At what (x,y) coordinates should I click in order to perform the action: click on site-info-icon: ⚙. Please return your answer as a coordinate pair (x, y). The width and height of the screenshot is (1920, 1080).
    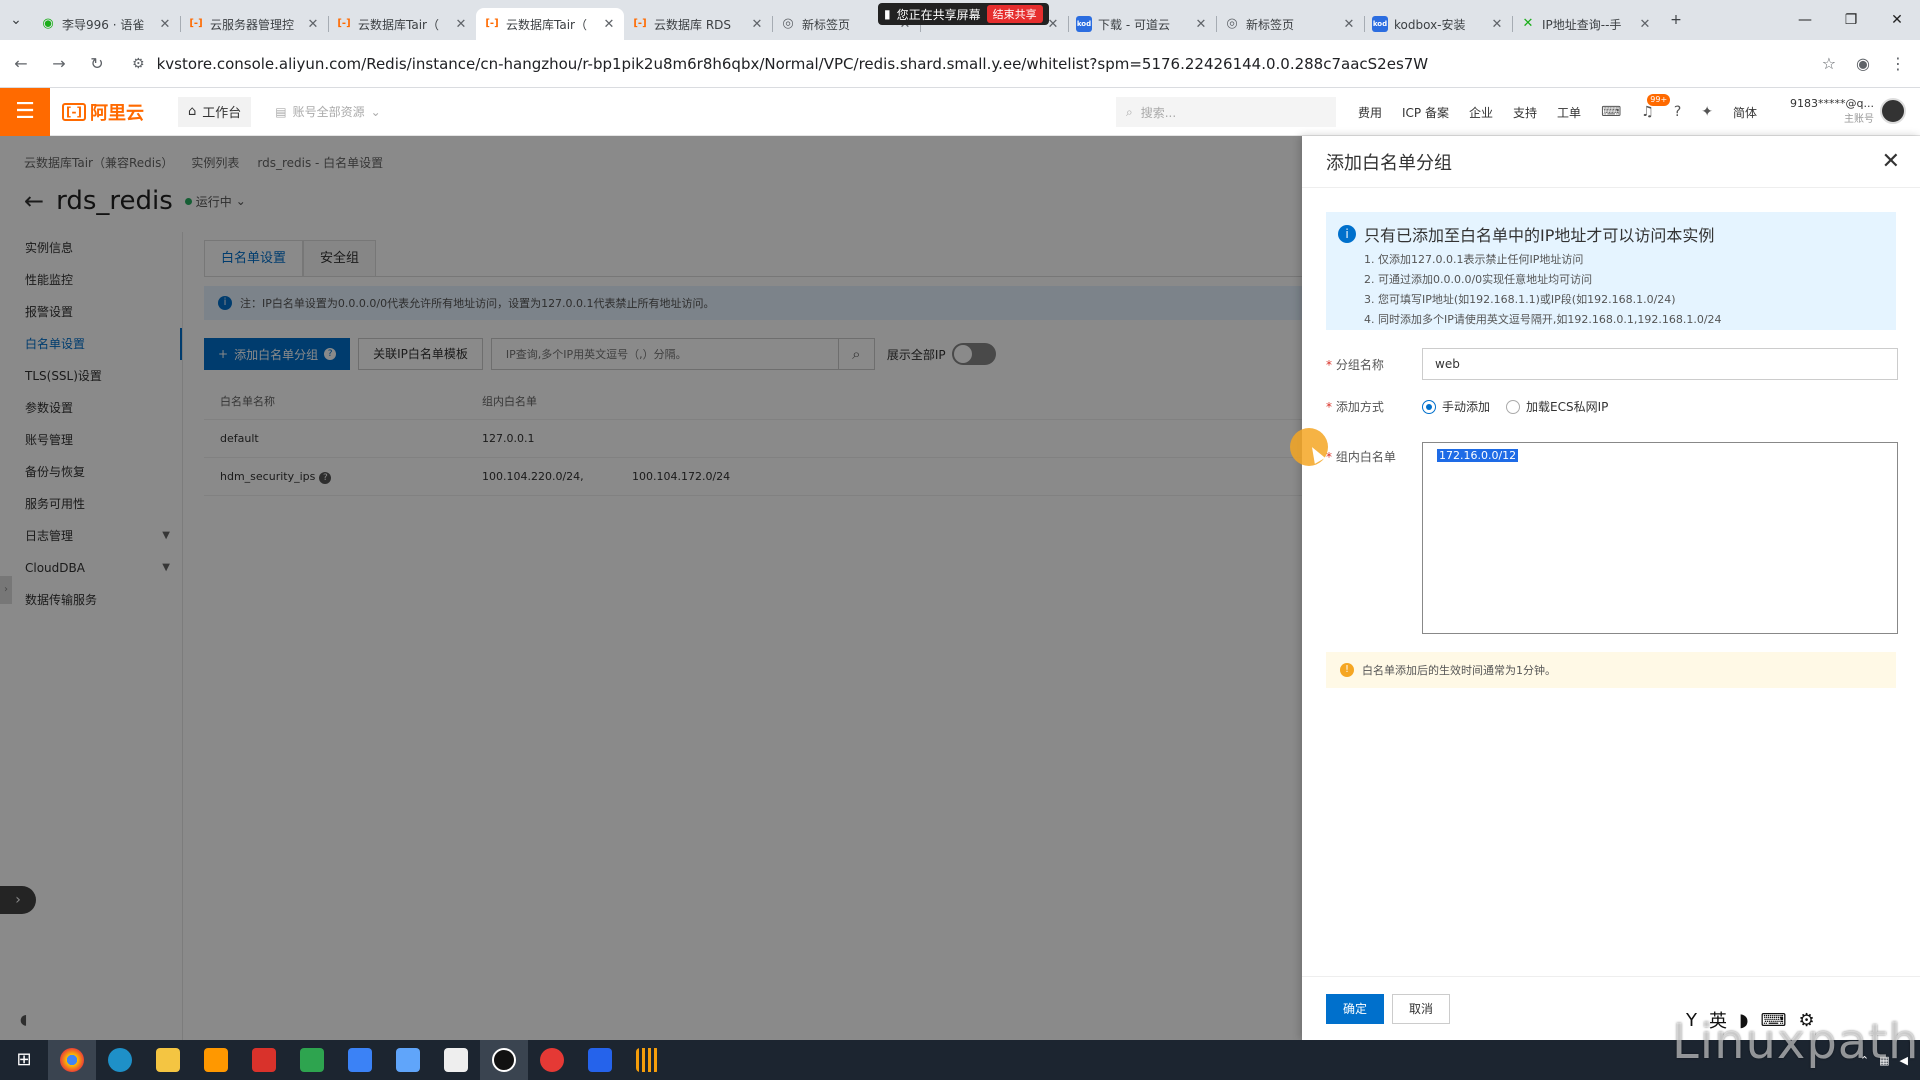
    Looking at the image, I should click on (138, 64).